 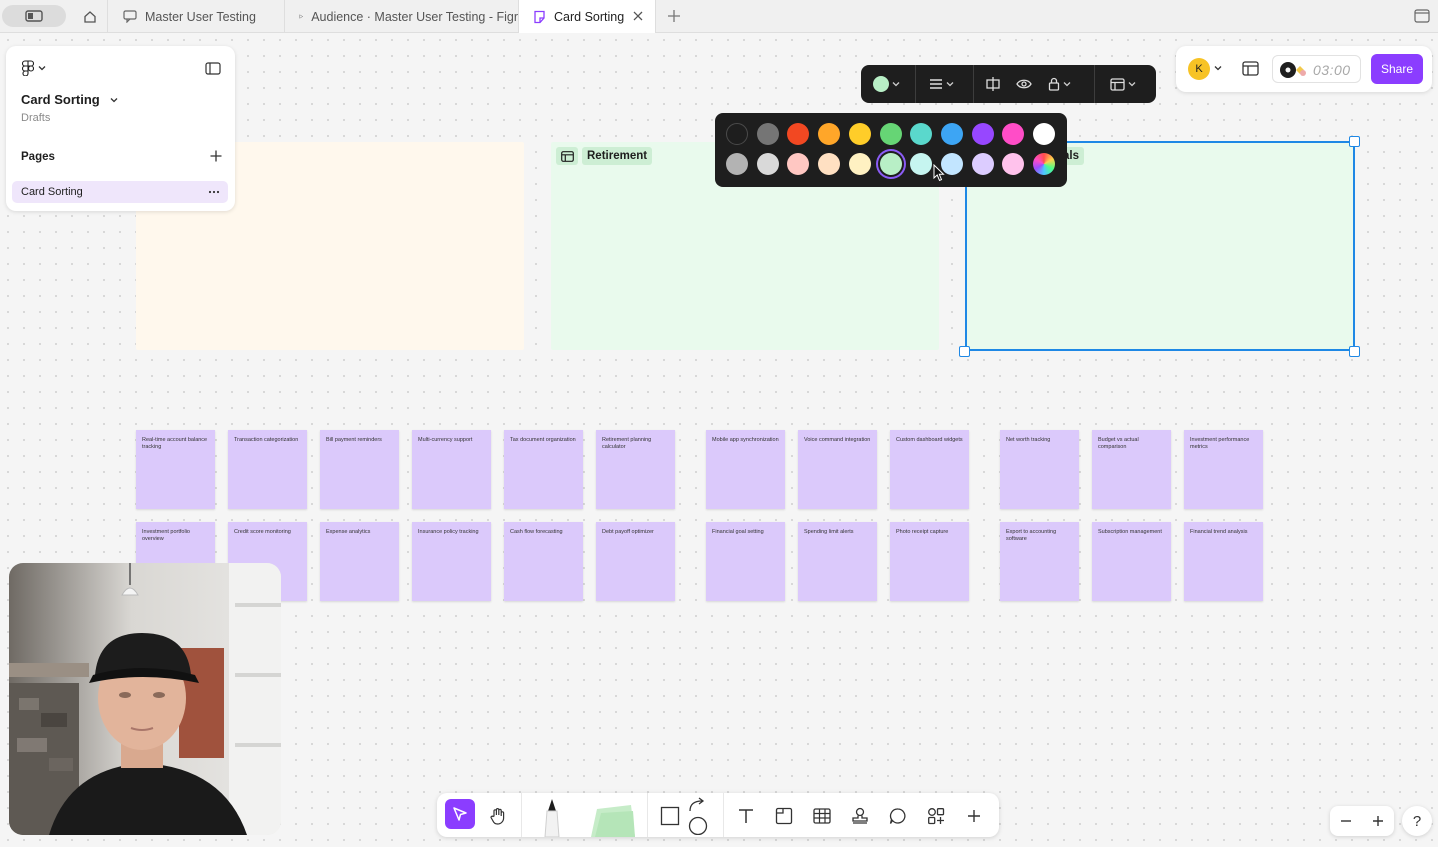 What do you see at coordinates (460, 814) in the screenshot?
I see `select-tool-button` at bounding box center [460, 814].